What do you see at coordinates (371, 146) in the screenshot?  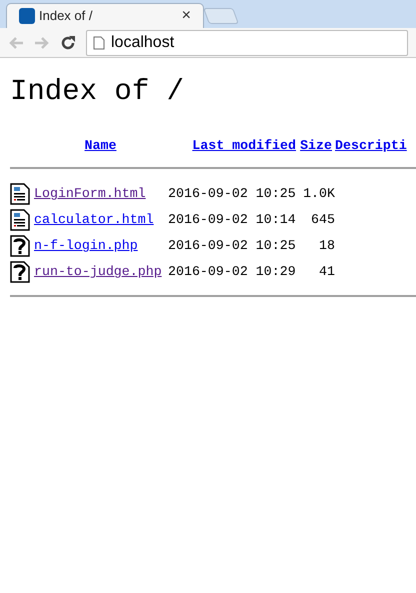 I see `column-header-link: Descripti` at bounding box center [371, 146].